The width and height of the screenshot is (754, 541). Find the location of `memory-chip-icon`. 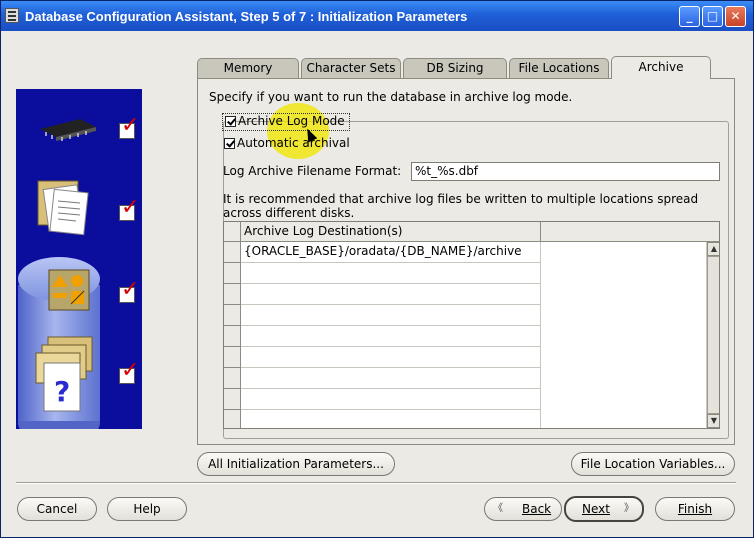

memory-chip-icon is located at coordinates (68, 130).